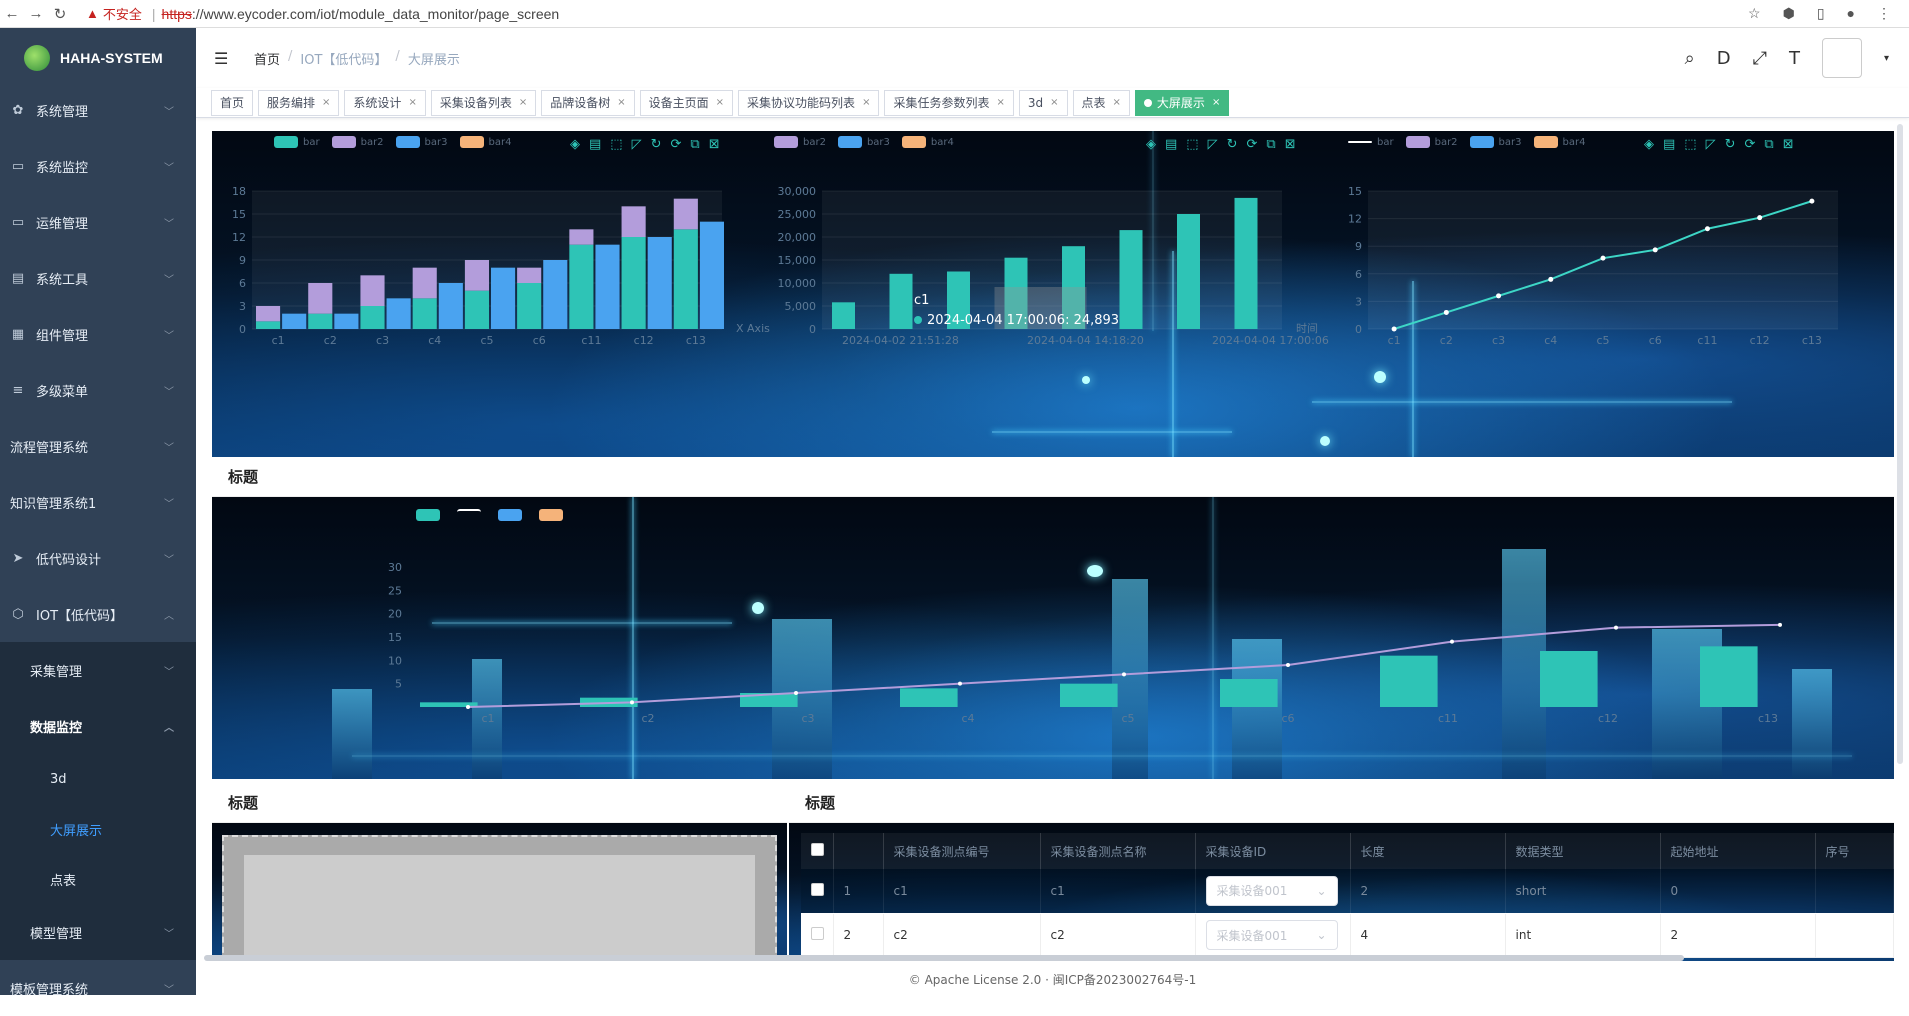 This screenshot has width=1909, height=1016. Describe the element at coordinates (343, 58) in the screenshot. I see `breadcrumb-iot: IOT【低代码】` at that location.